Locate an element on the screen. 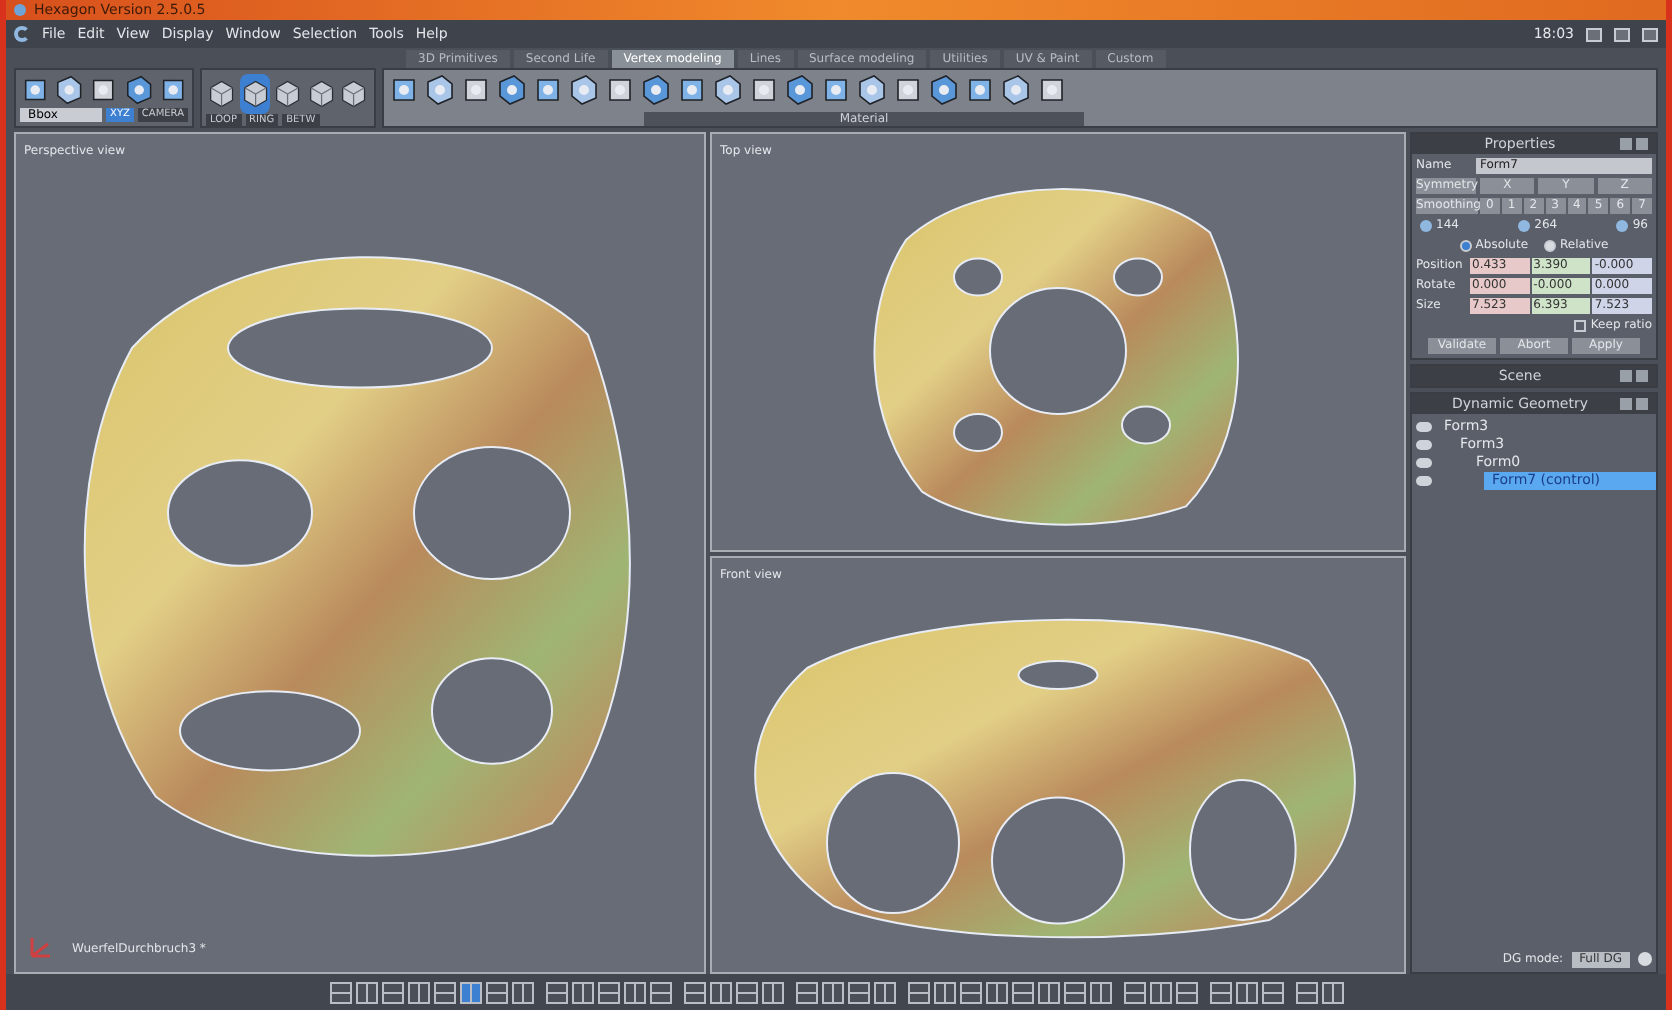 The height and width of the screenshot is (1010, 1672). cube-icon is located at coordinates (255, 94).